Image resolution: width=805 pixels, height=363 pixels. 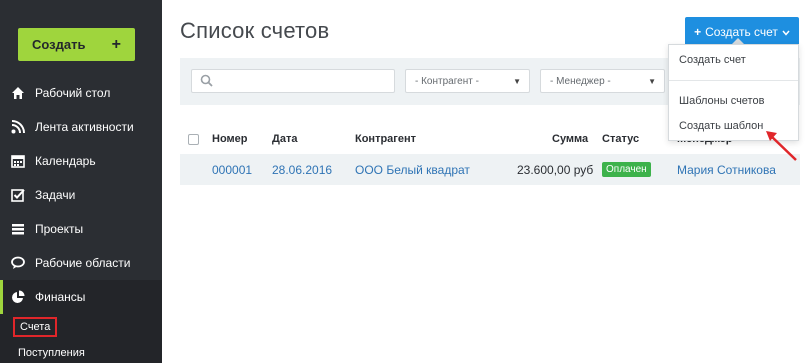 What do you see at coordinates (284, 139) in the screenshot?
I see `column-date: Дата` at bounding box center [284, 139].